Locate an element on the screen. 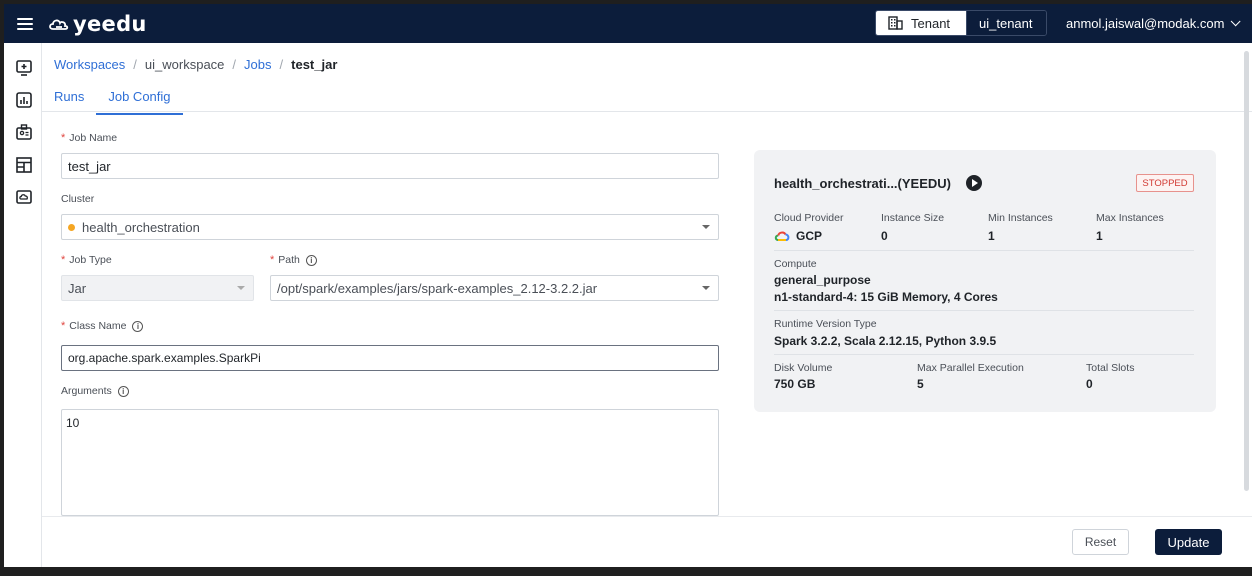 The width and height of the screenshot is (1252, 576). tenant-value: ui_tenant is located at coordinates (1006, 23).